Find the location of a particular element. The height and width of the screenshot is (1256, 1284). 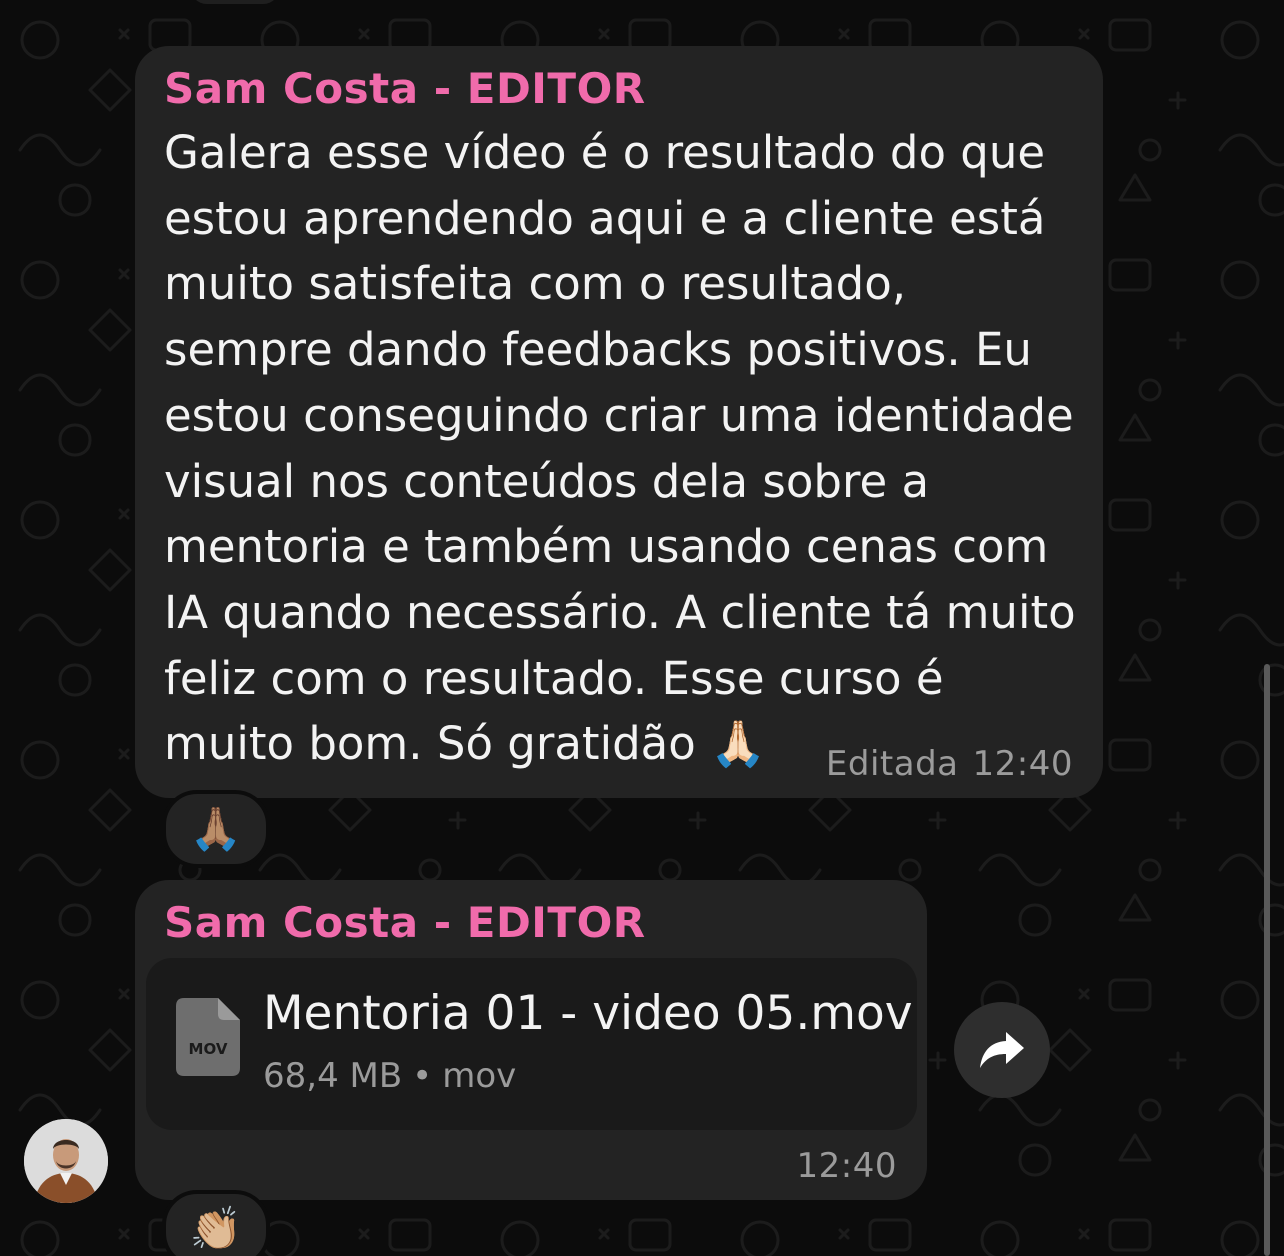

share-button is located at coordinates (1002, 1050).